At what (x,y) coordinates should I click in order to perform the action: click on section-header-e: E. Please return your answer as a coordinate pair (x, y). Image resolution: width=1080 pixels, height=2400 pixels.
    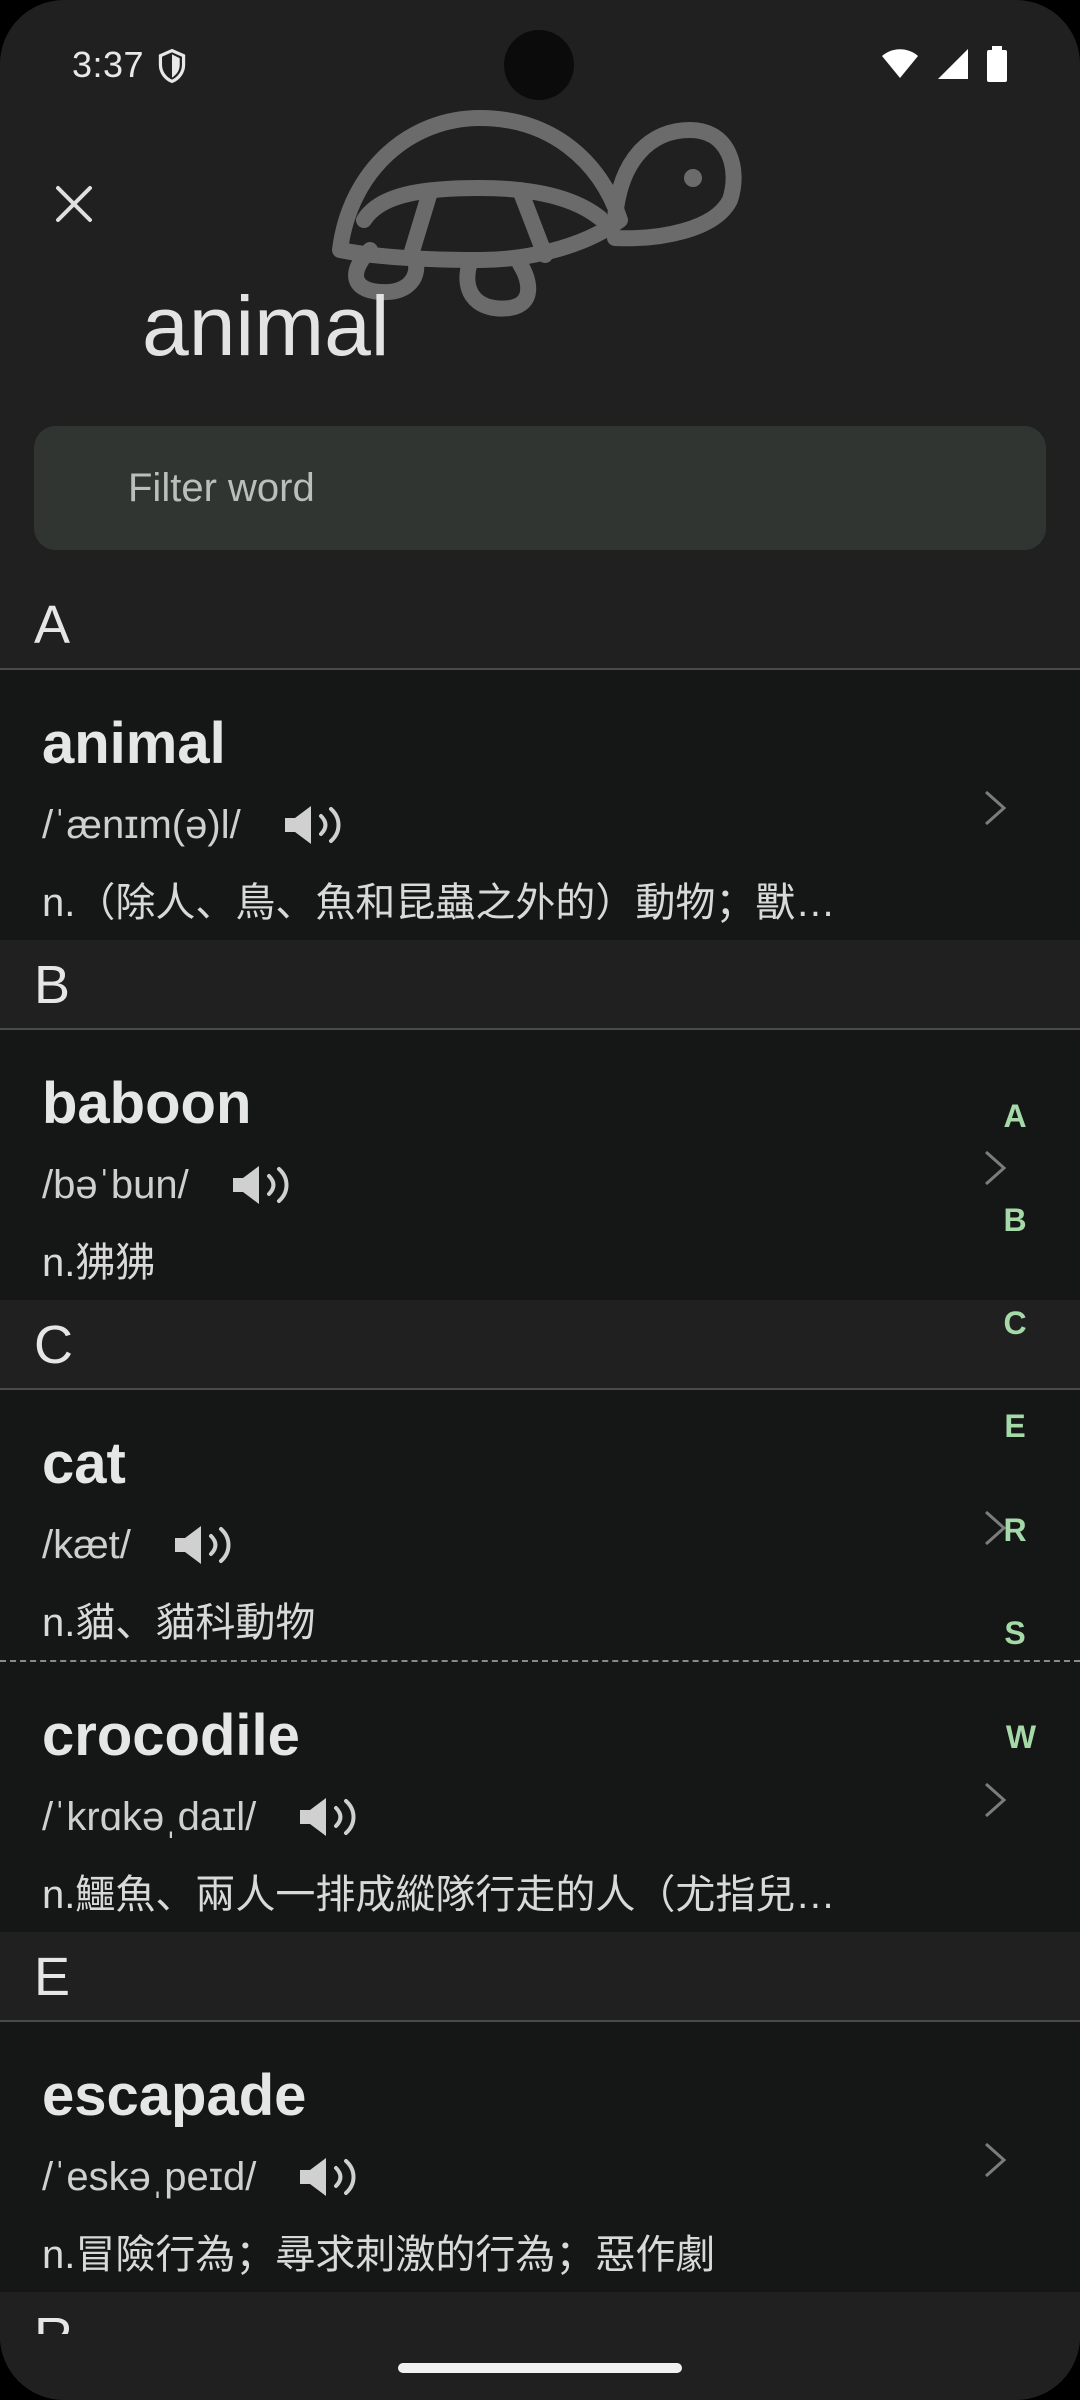
    Looking at the image, I should click on (540, 1977).